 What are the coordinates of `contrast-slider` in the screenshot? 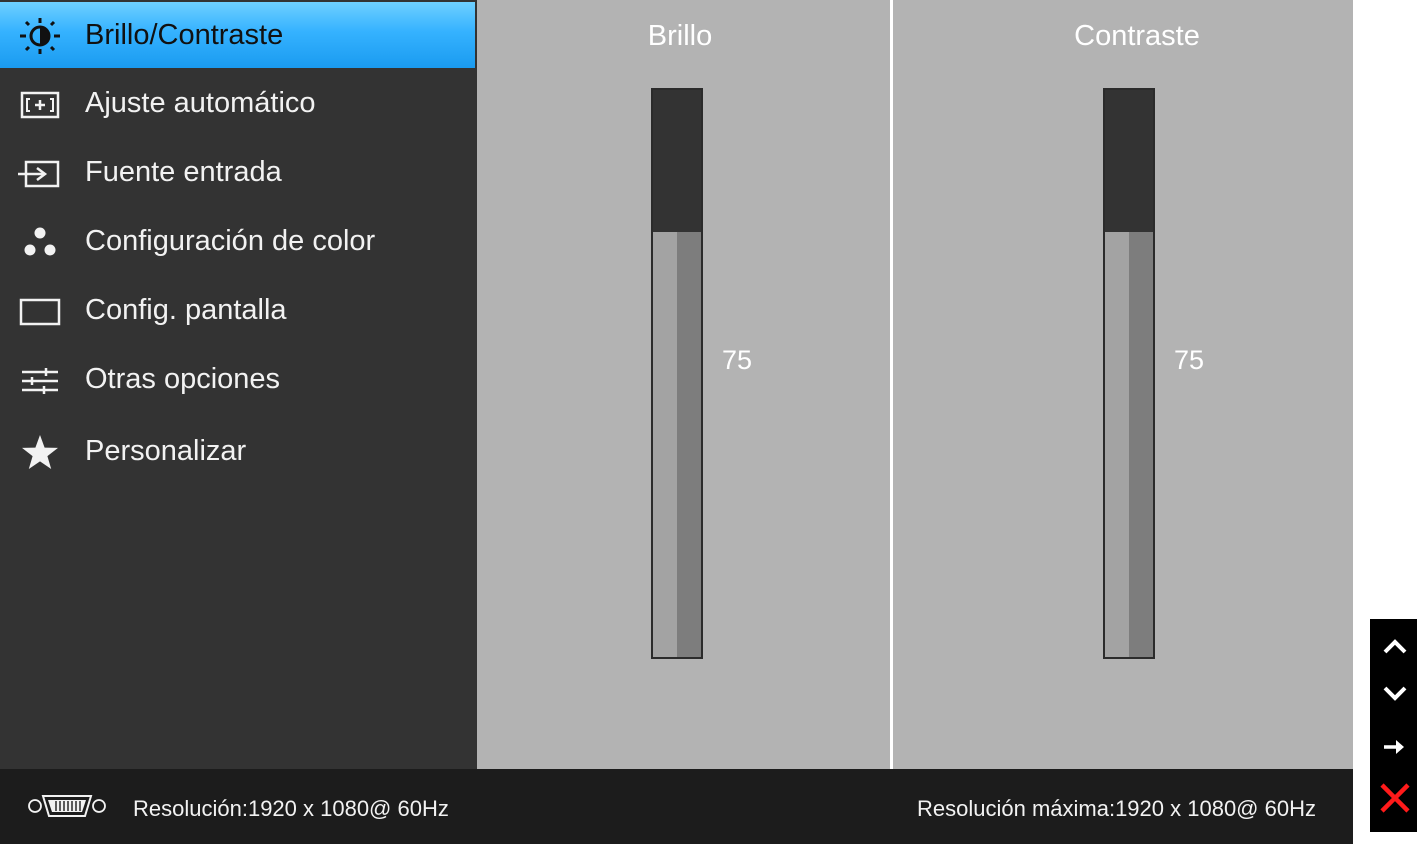 It's located at (1129, 373).